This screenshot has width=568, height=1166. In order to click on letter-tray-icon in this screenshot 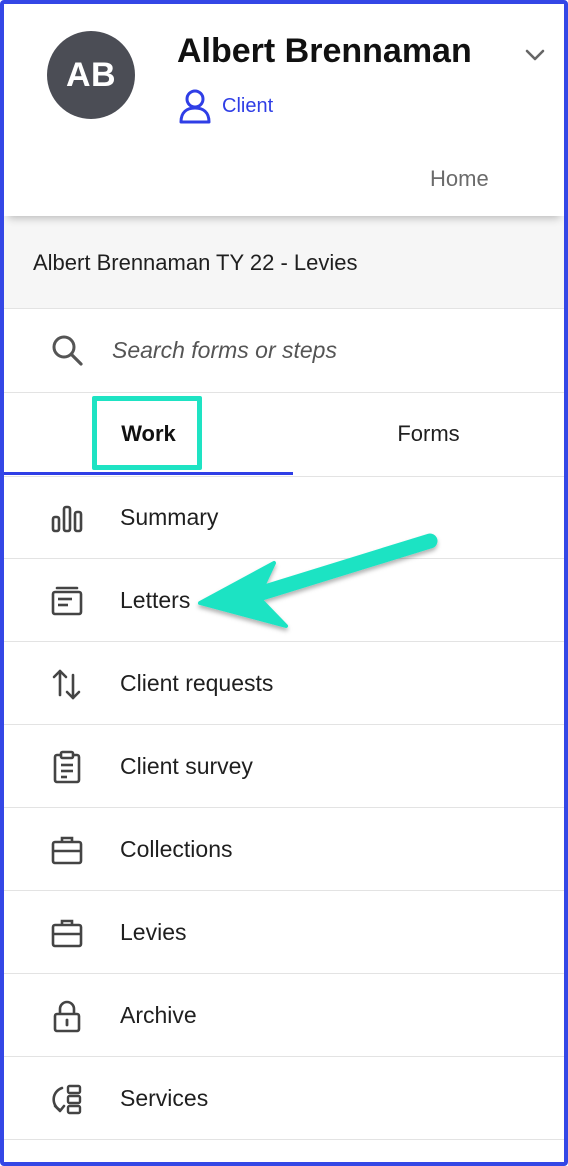, I will do `click(67, 601)`.